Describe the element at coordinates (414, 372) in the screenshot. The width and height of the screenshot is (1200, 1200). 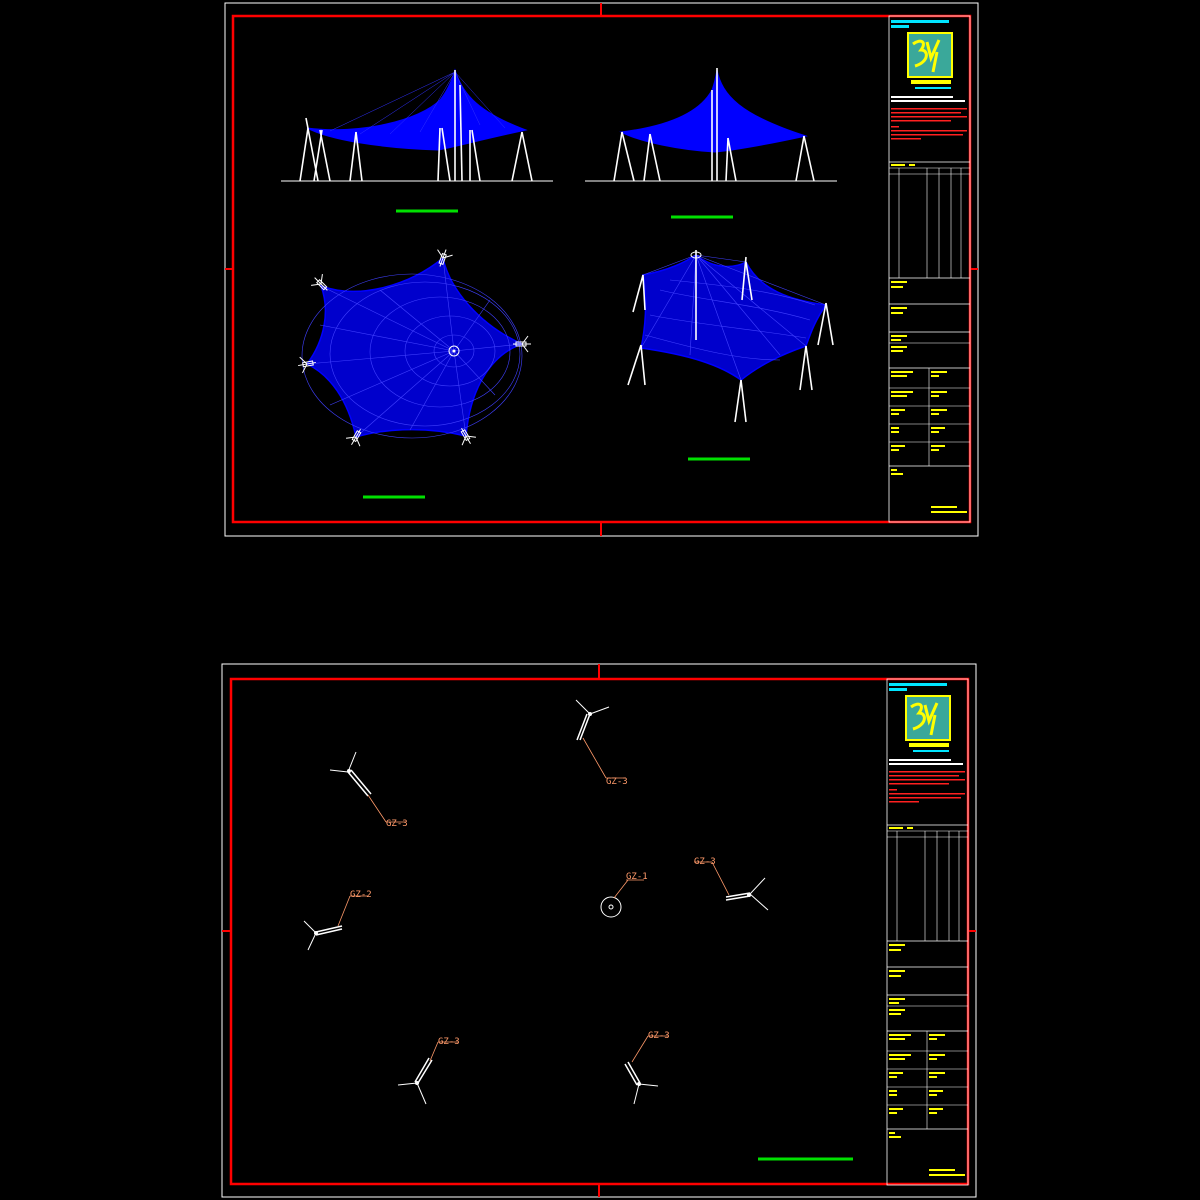
I see `plan-view-membrane` at that location.